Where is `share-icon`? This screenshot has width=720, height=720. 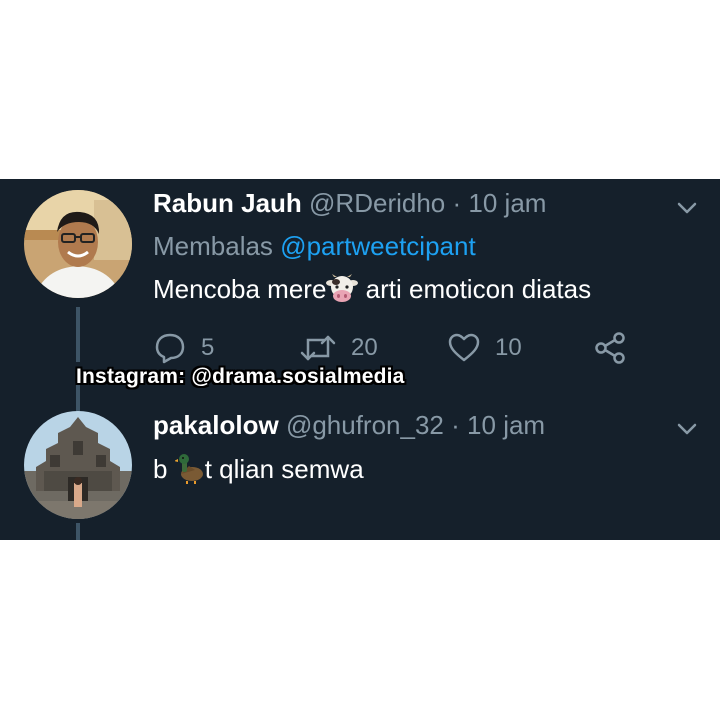 share-icon is located at coordinates (610, 348).